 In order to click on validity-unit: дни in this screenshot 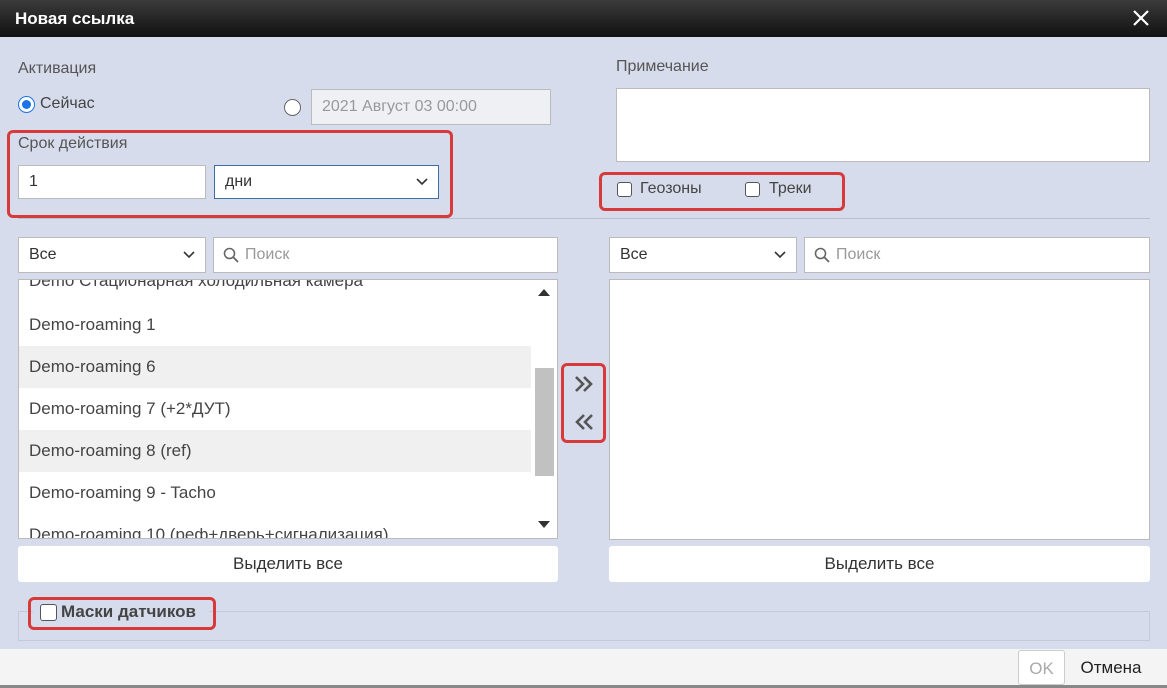, I will do `click(239, 181)`.